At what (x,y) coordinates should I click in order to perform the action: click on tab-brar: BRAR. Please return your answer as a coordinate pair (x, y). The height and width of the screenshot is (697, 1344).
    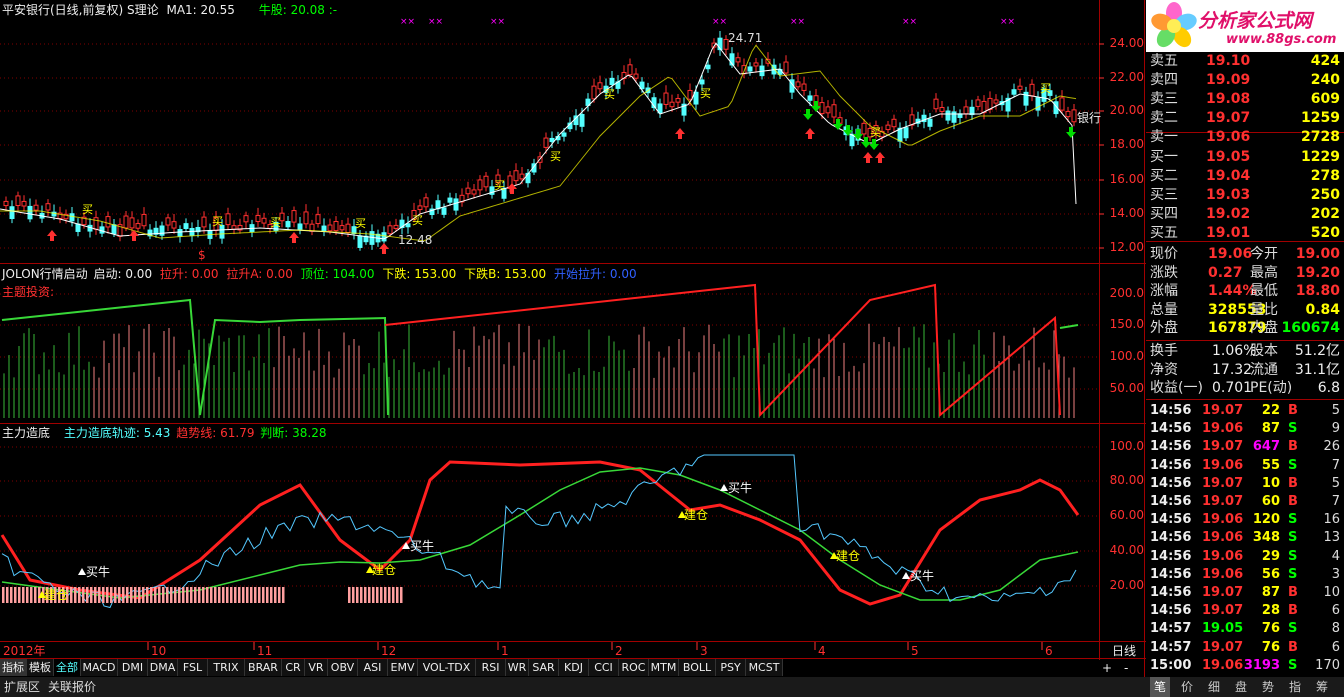
    Looking at the image, I should click on (263, 667).